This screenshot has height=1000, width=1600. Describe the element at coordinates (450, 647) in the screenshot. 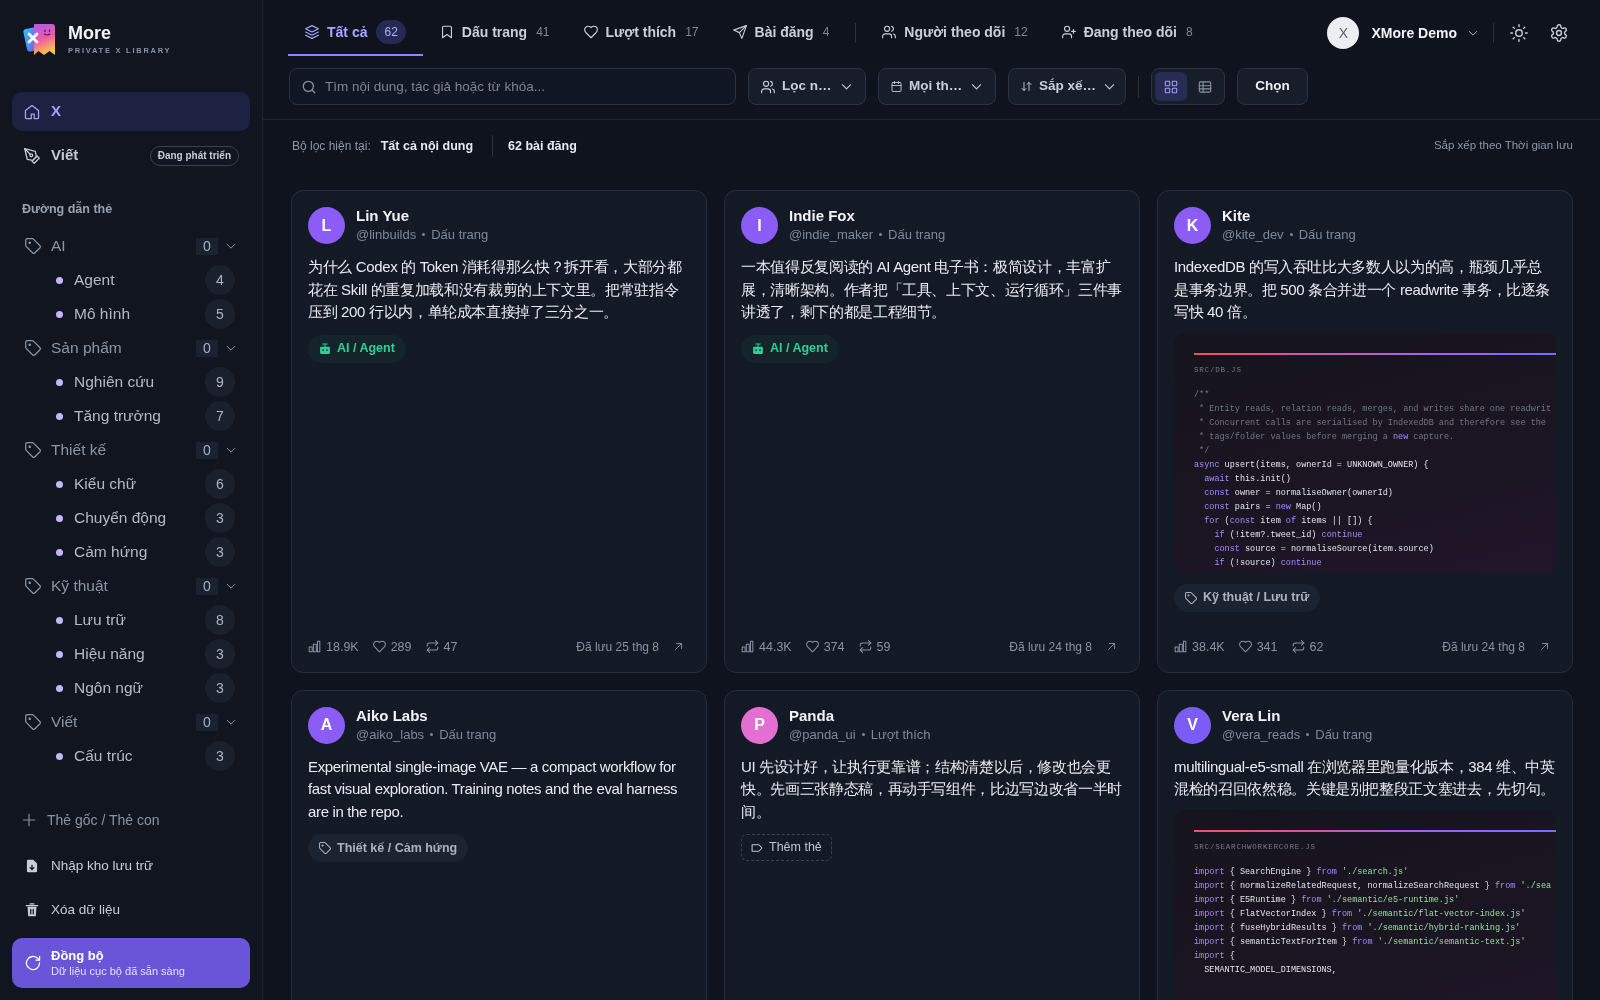

I see `repost-count: 47` at that location.